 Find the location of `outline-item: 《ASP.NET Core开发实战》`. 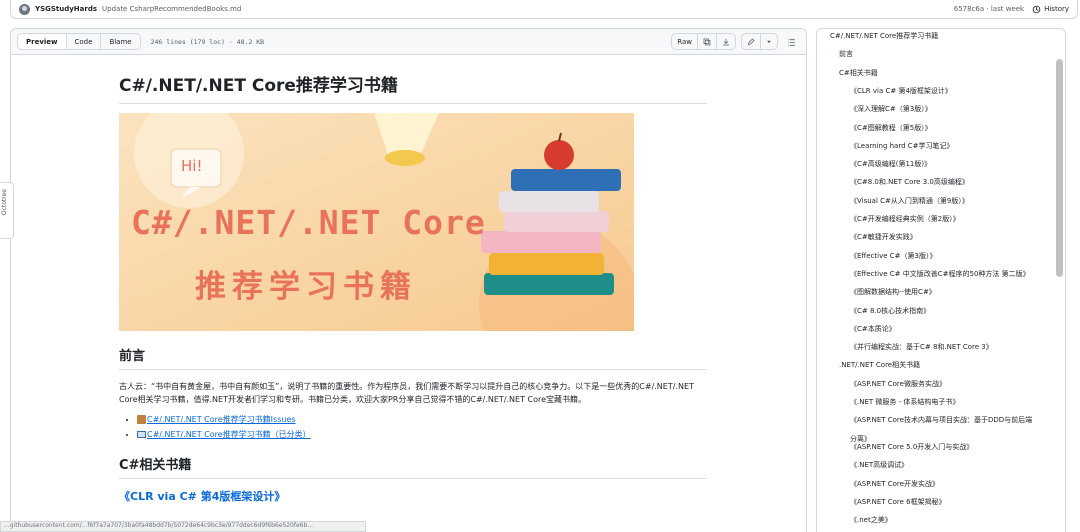

outline-item: 《ASP.NET Core开发实战》 is located at coordinates (894, 484).